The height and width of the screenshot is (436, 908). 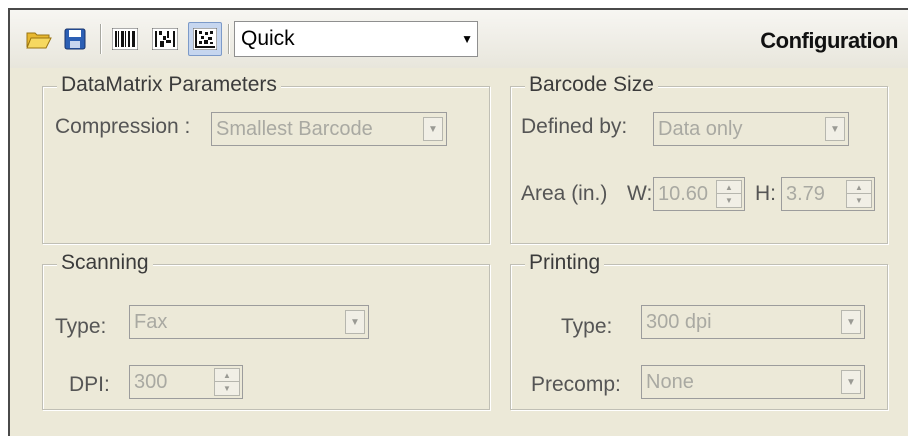 I want to click on scanning-type-label: Type:, so click(x=81, y=326).